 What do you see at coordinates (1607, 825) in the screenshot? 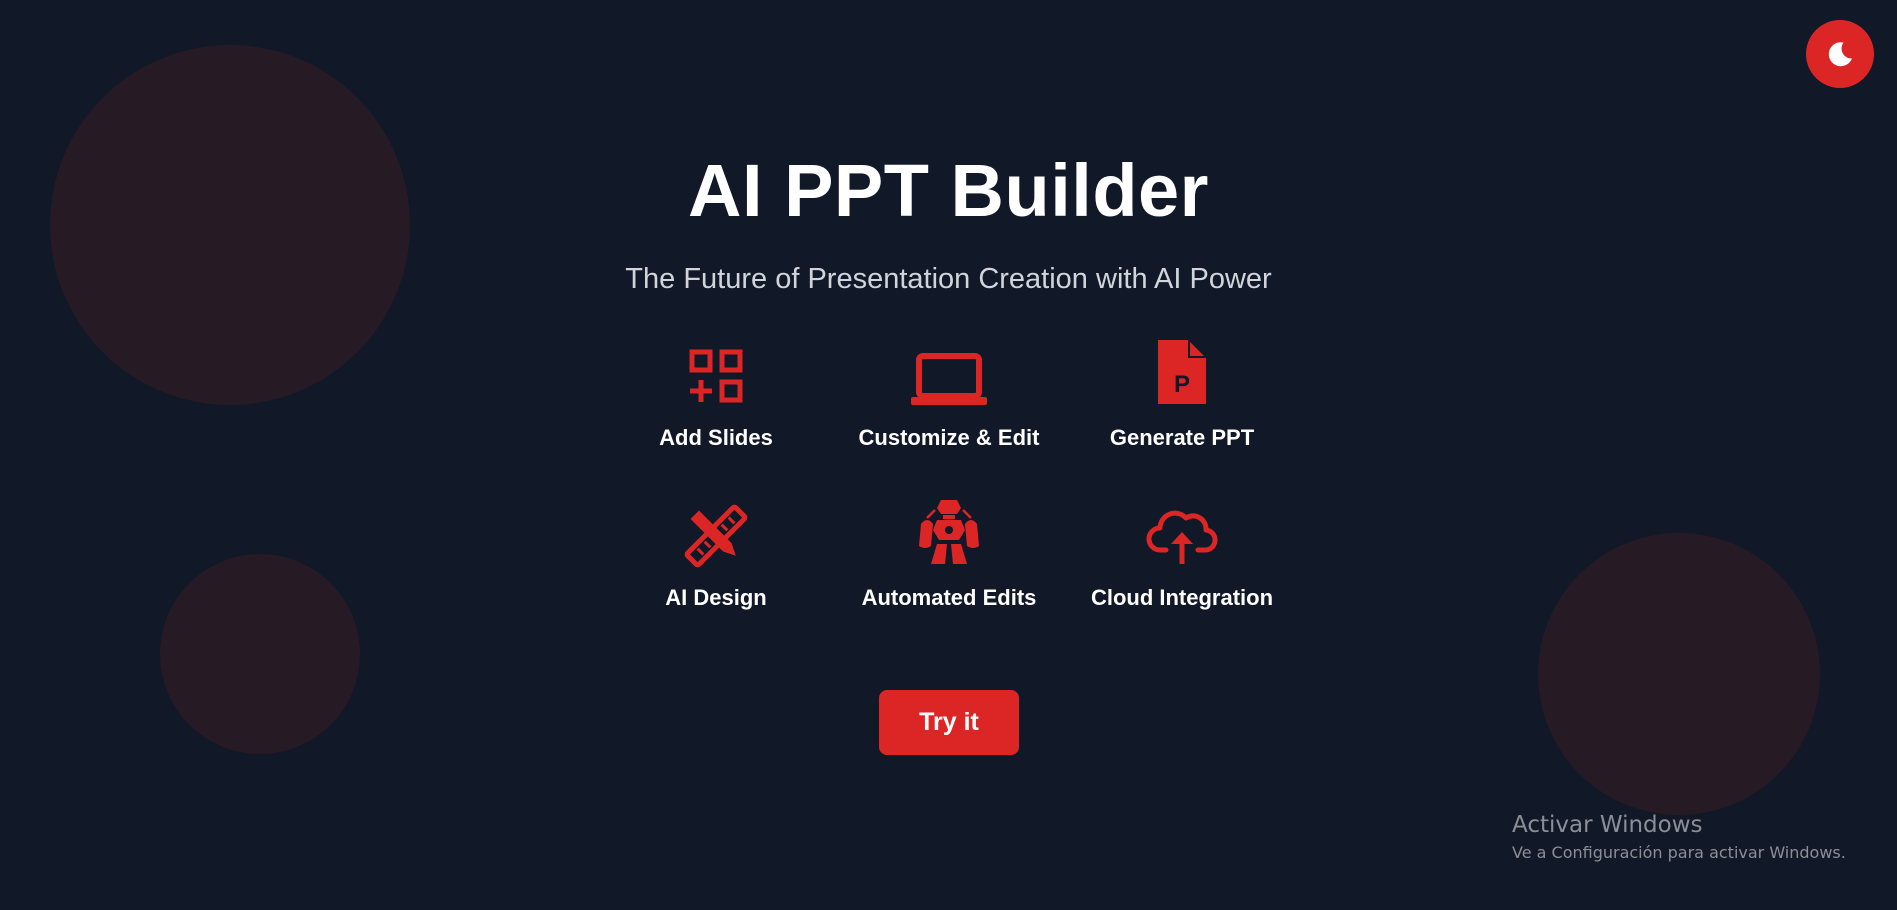
I see `watermark-title: Activar Windows` at bounding box center [1607, 825].